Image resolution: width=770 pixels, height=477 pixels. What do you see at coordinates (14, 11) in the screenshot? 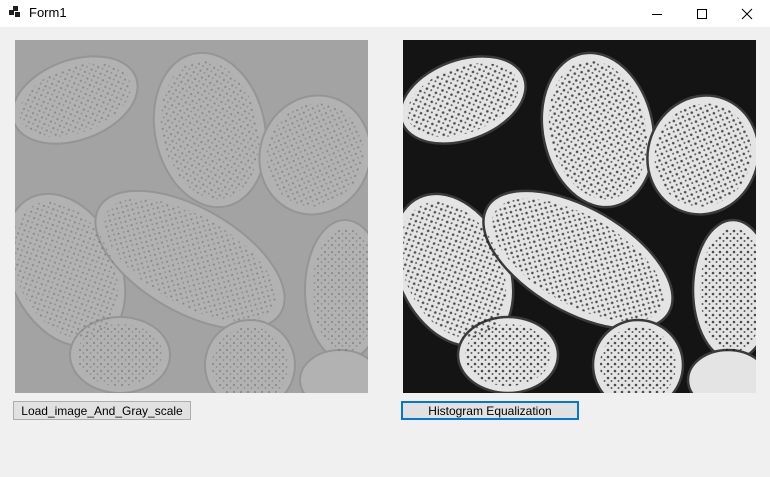
I see `app-icon` at bounding box center [14, 11].